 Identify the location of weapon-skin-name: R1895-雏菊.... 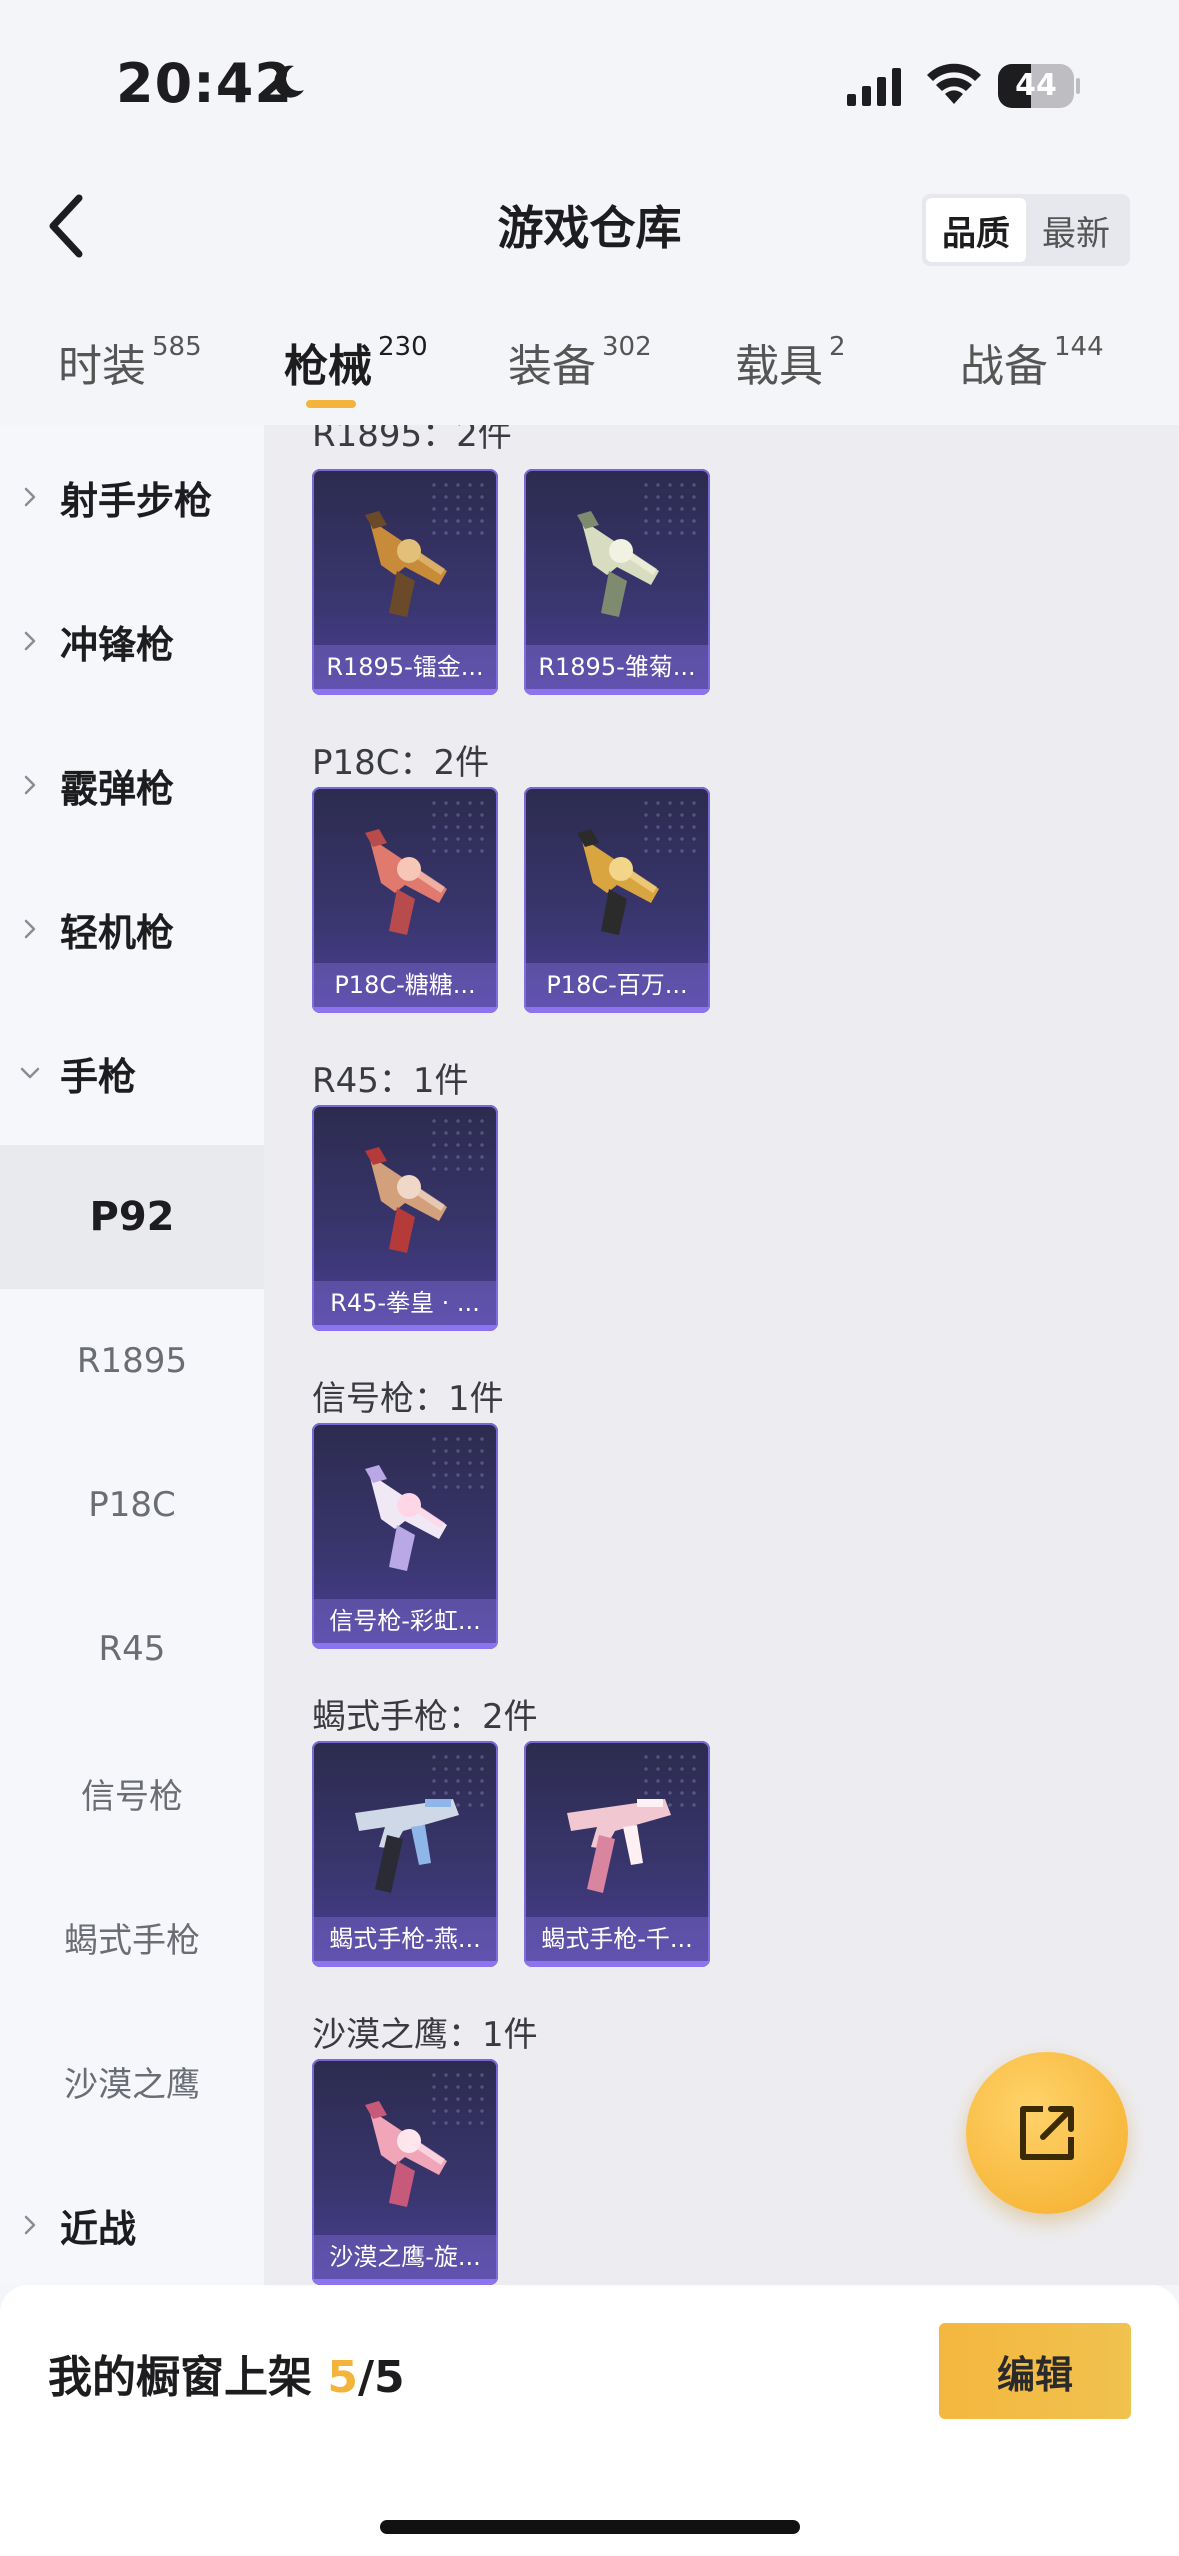
(617, 667).